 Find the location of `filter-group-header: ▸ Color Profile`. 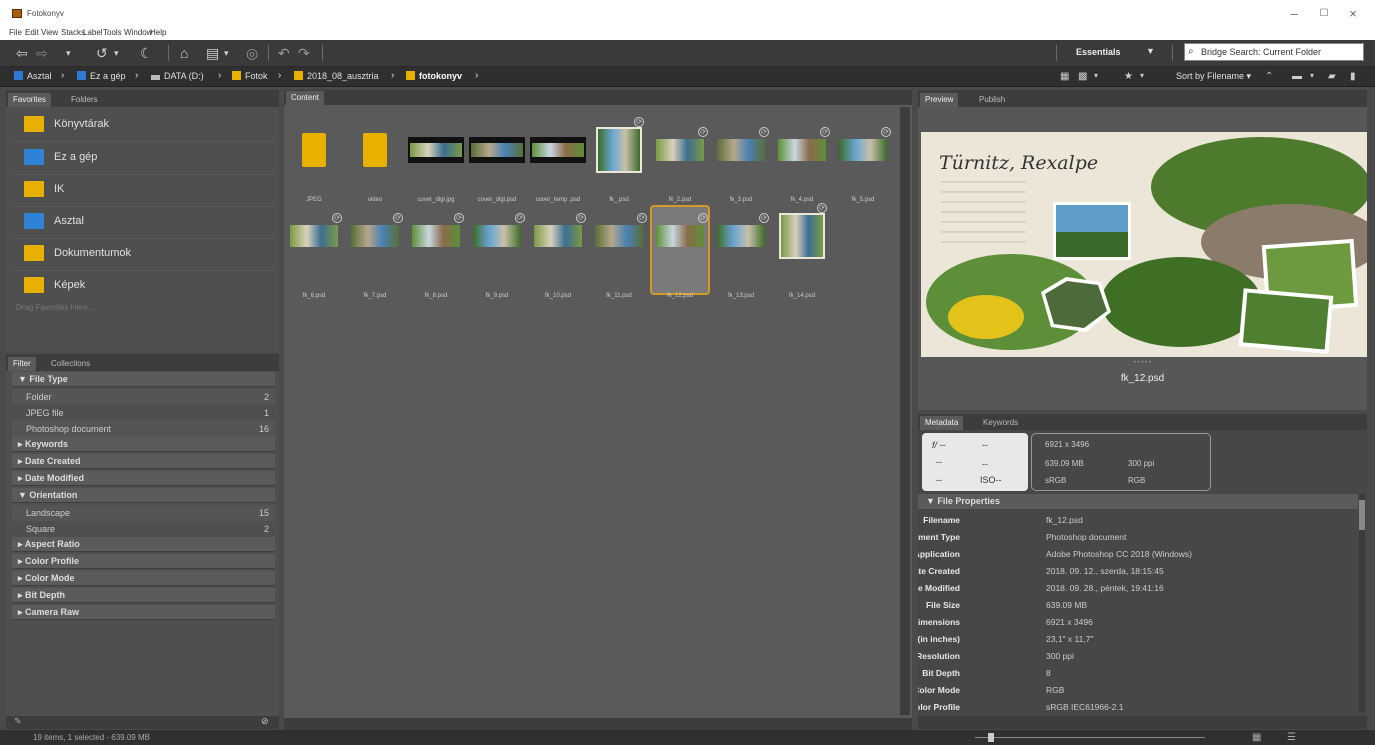

filter-group-header: ▸ Color Profile is located at coordinates (143, 561).